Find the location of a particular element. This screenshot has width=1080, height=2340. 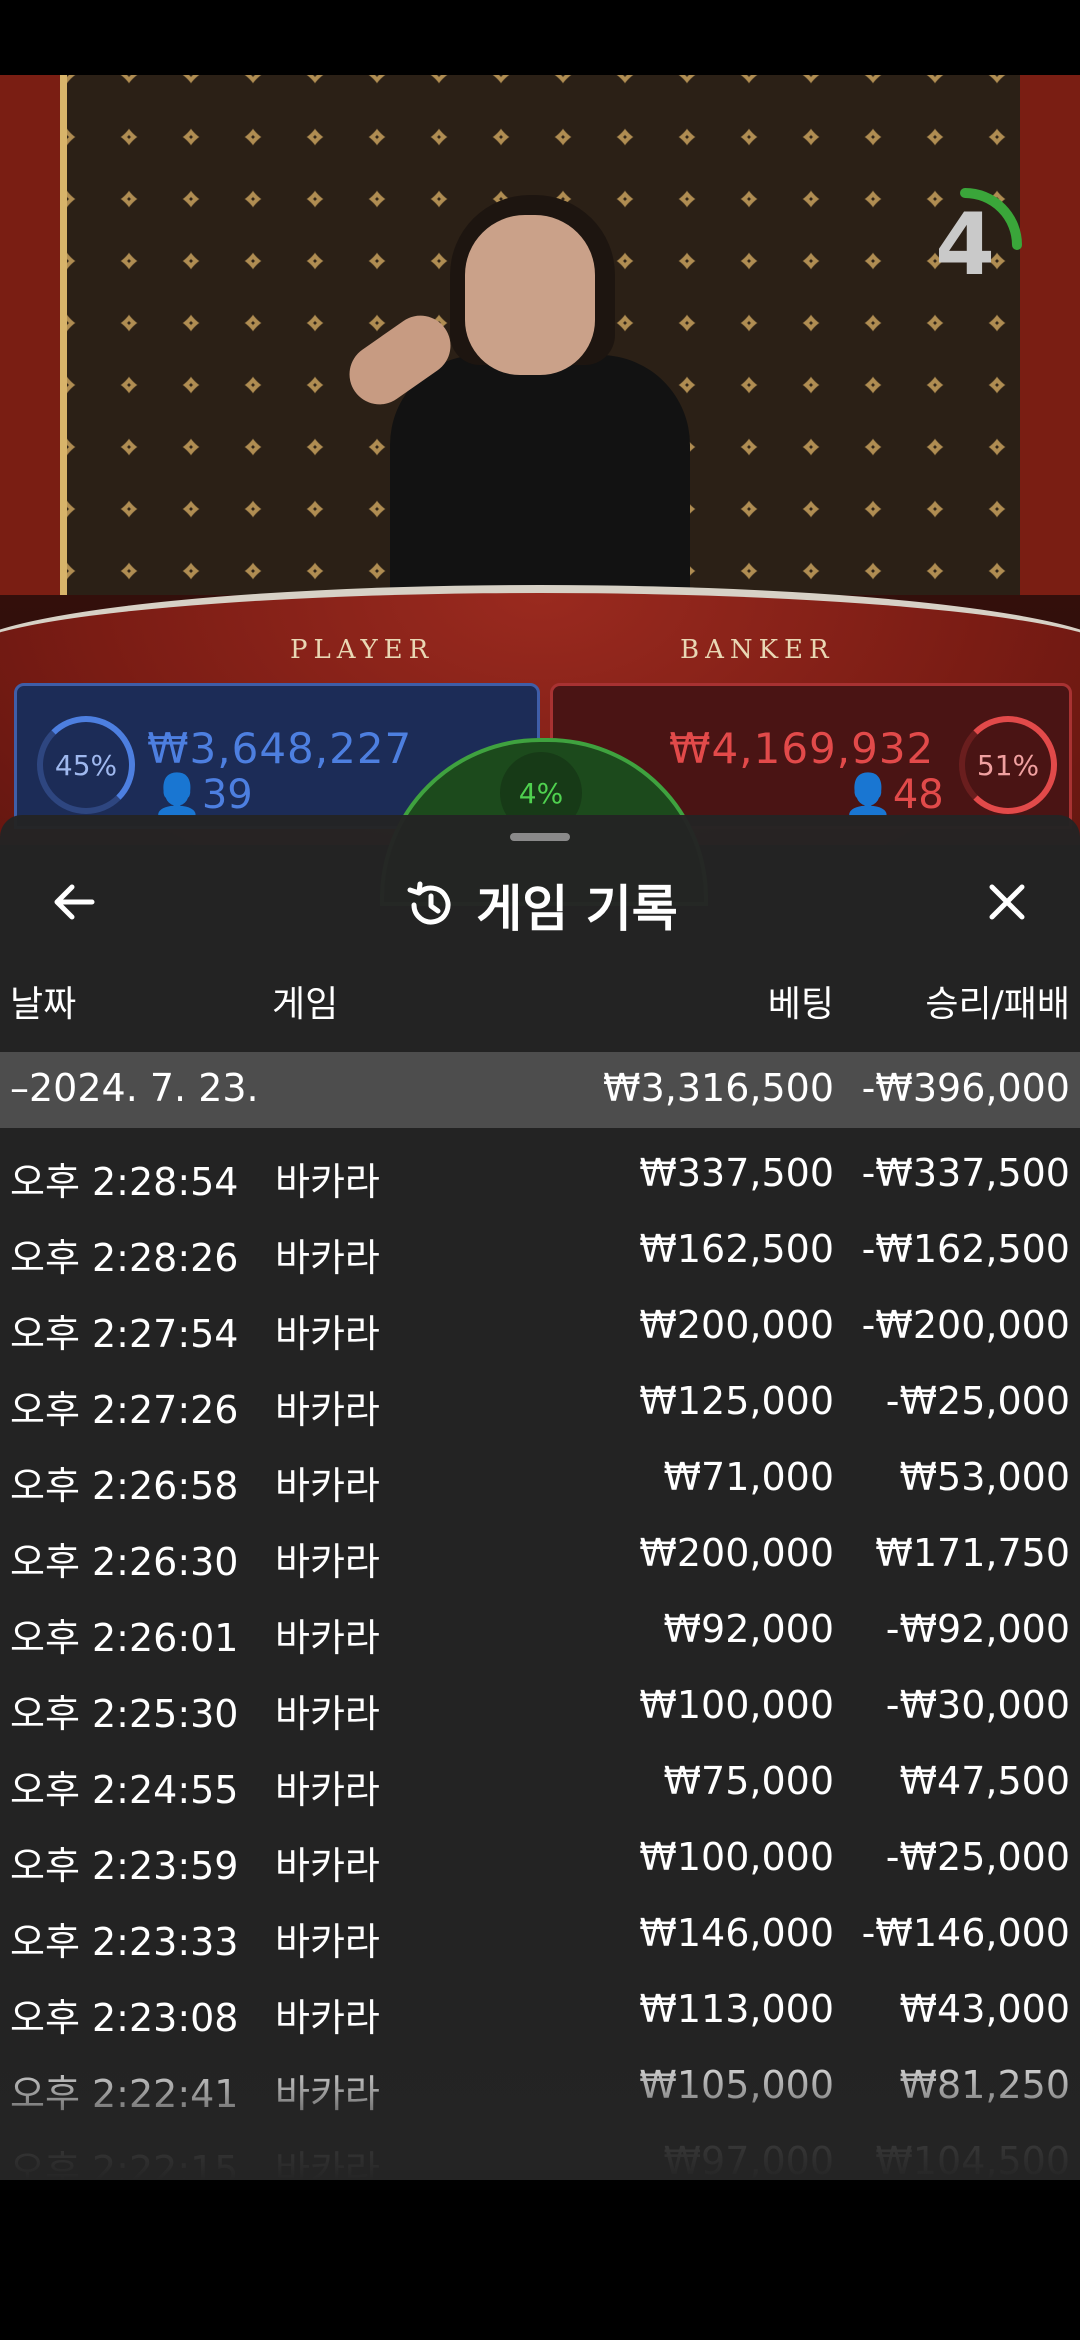

row-time: 오후 2:24:55 is located at coordinates (124, 1790).